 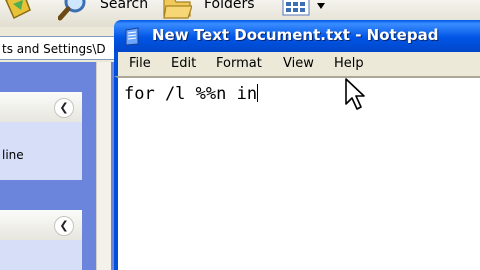 What do you see at coordinates (41, 225) in the screenshot?
I see `task-group-header-2: ❮` at bounding box center [41, 225].